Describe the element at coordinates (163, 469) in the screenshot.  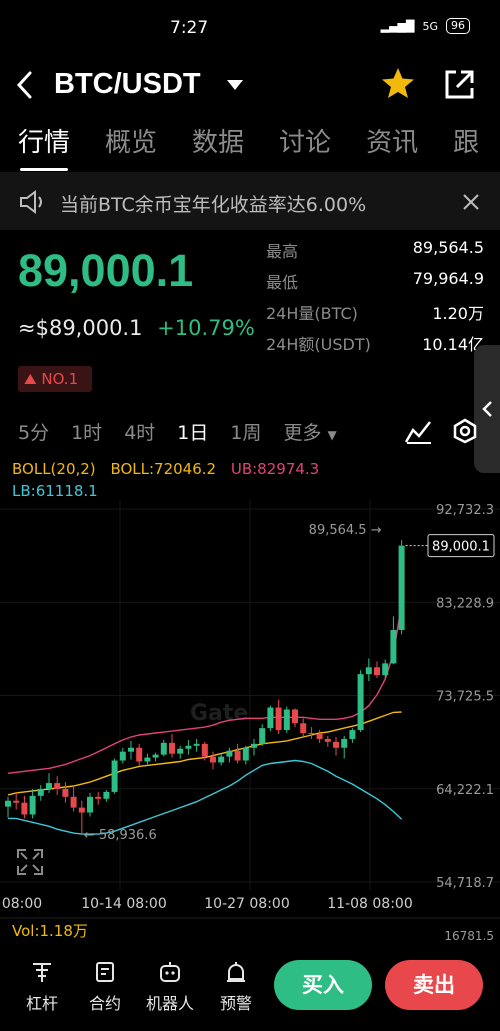
I see `boll-value: BOLL:72046.2` at that location.